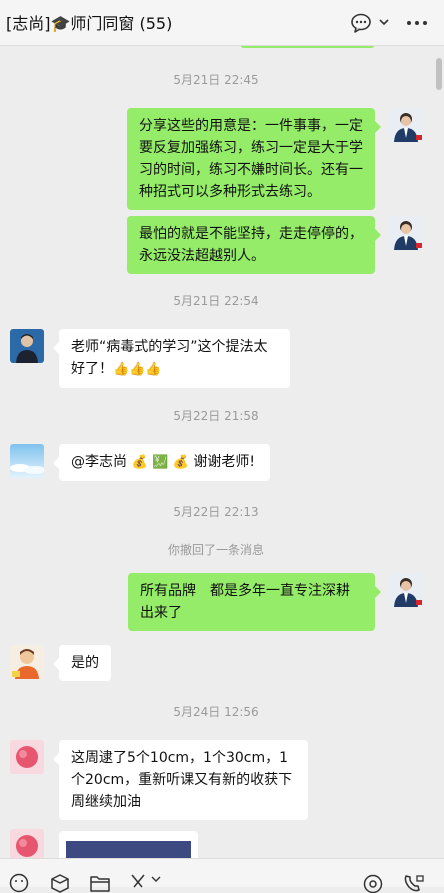 The height and width of the screenshot is (893, 444). Describe the element at coordinates (414, 883) in the screenshot. I see `video-call-icon` at that location.